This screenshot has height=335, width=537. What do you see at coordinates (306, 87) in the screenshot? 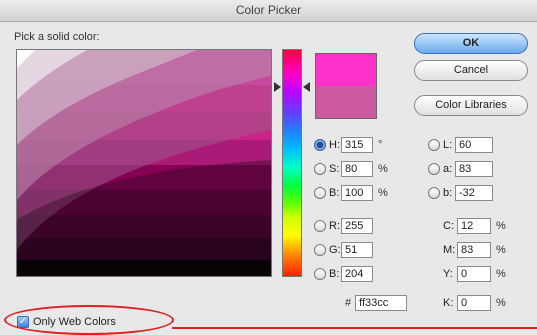
I see `hue-slider-handle-right` at bounding box center [306, 87].